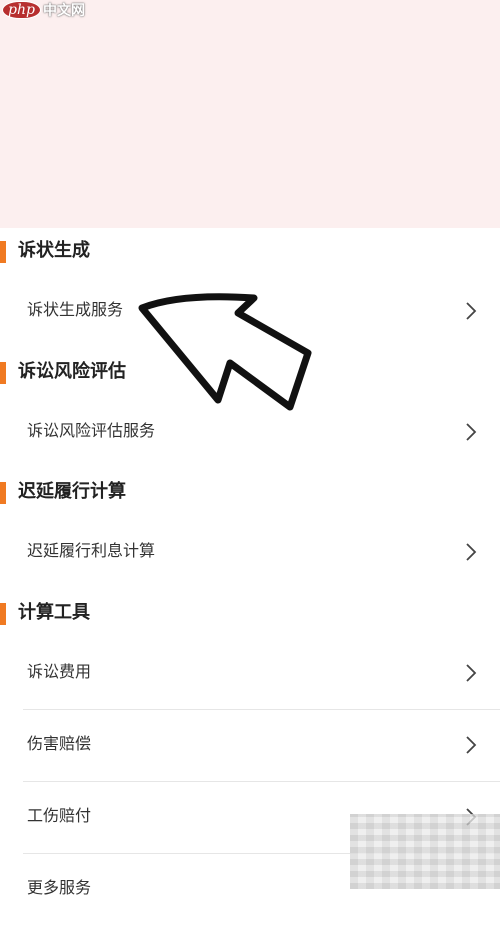 This screenshot has width=500, height=926. Describe the element at coordinates (91, 430) in the screenshot. I see `list-item-label: 诉讼风险评估服务` at that location.